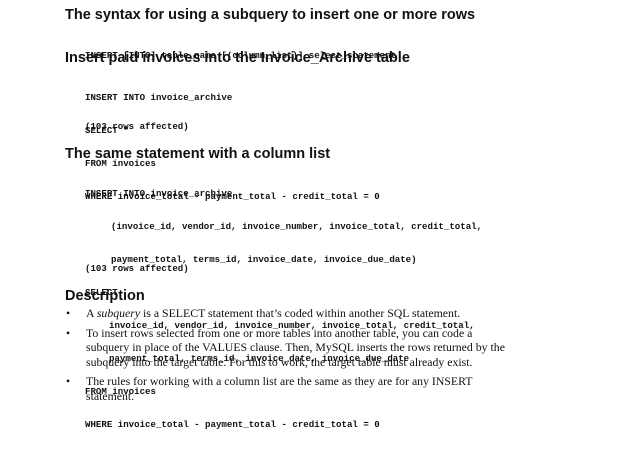 Image resolution: width=634 pixels, height=452 pixels. Describe the element at coordinates (105, 296) in the screenshot. I see `description-heading: Description` at that location.